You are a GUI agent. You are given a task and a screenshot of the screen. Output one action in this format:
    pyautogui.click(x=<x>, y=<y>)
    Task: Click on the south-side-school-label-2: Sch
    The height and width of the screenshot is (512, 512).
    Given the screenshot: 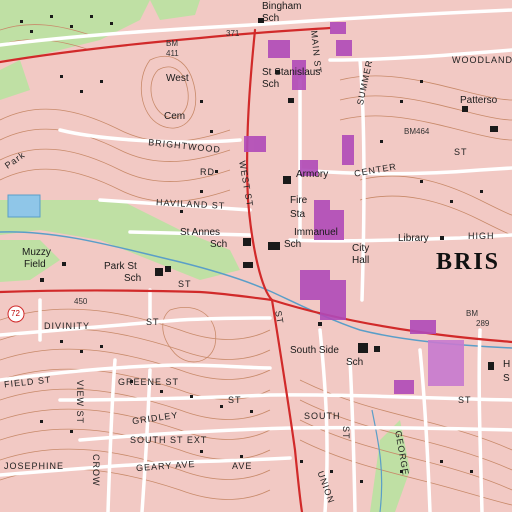 What is the action you would take?
    pyautogui.click(x=355, y=362)
    